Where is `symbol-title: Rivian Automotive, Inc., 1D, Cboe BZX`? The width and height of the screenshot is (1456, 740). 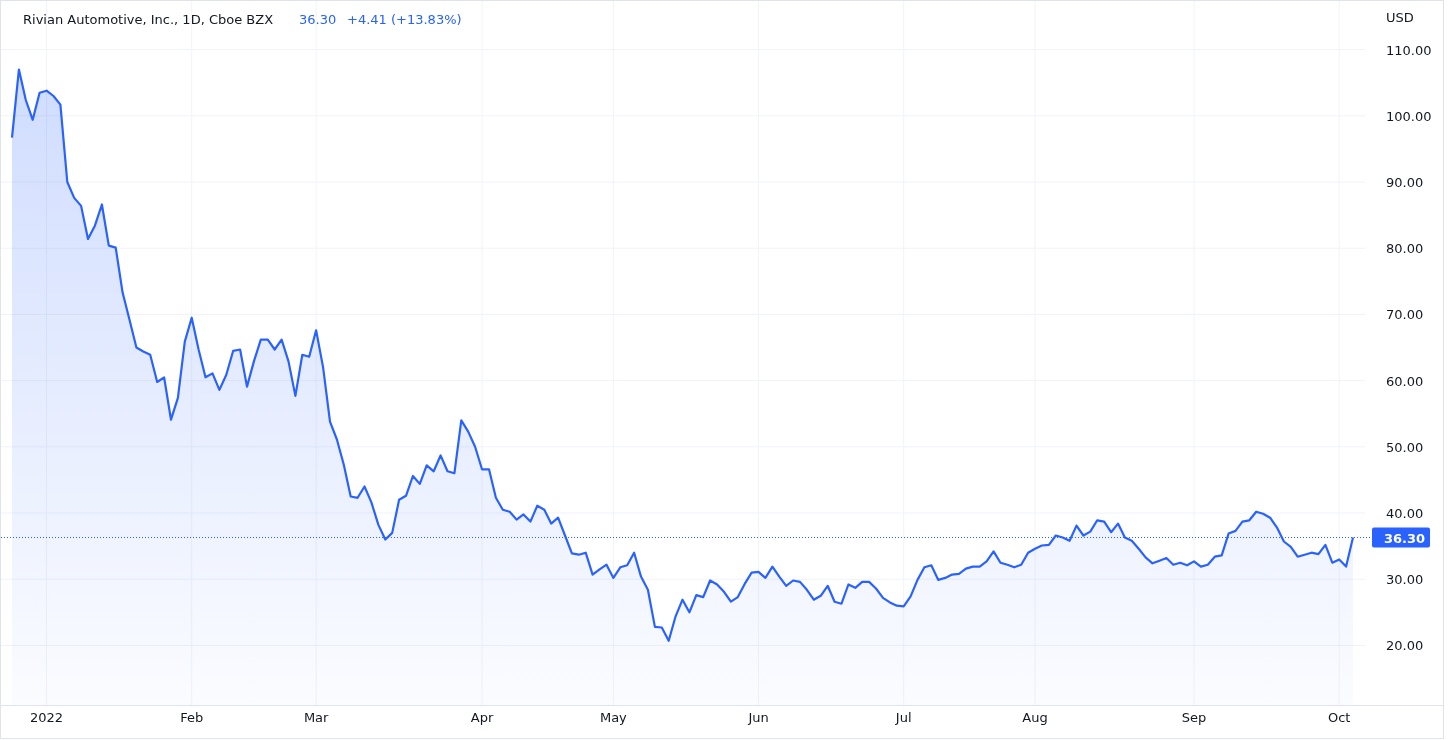
symbol-title: Rivian Automotive, Inc., 1D, Cboe BZX is located at coordinates (148, 19).